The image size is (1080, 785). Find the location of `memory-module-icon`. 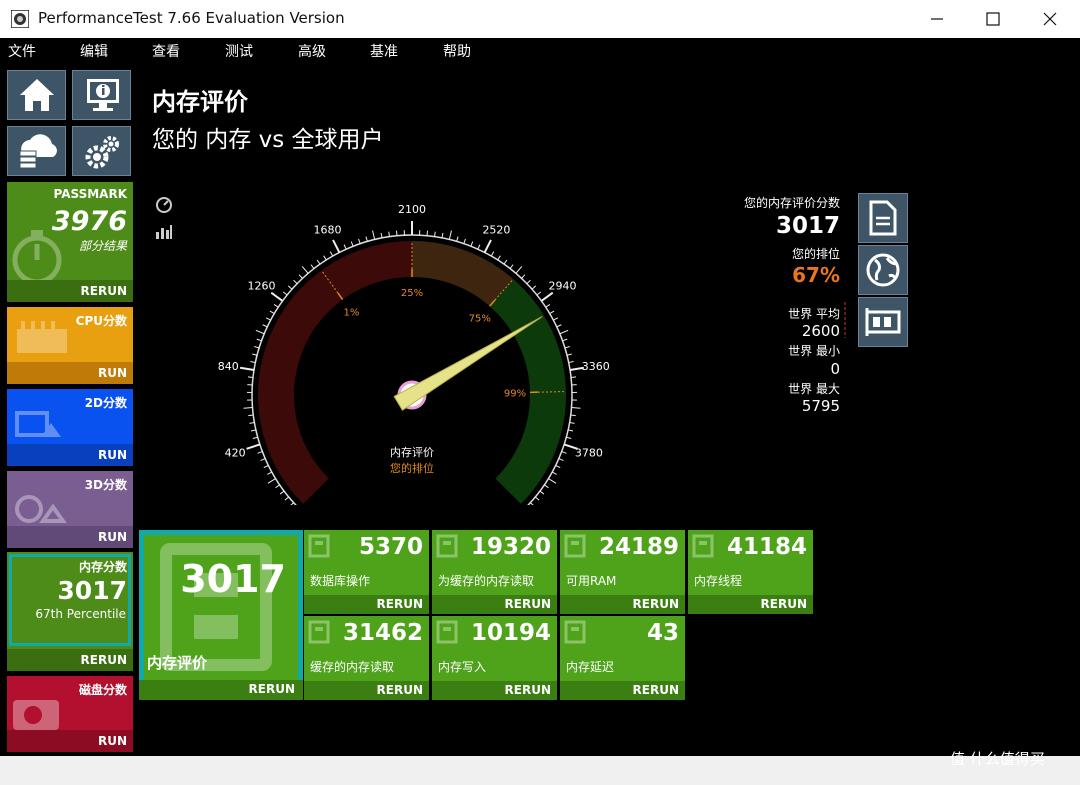

memory-module-icon is located at coordinates (883, 322).